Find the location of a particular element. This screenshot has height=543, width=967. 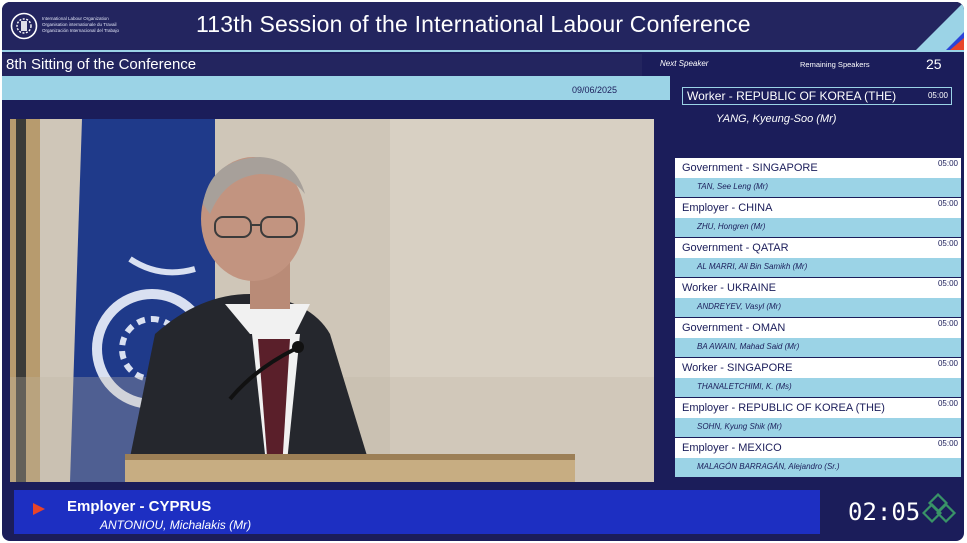

current-speaker-name: ANTONIOU, Michalakis (Mr) is located at coordinates (176, 525).